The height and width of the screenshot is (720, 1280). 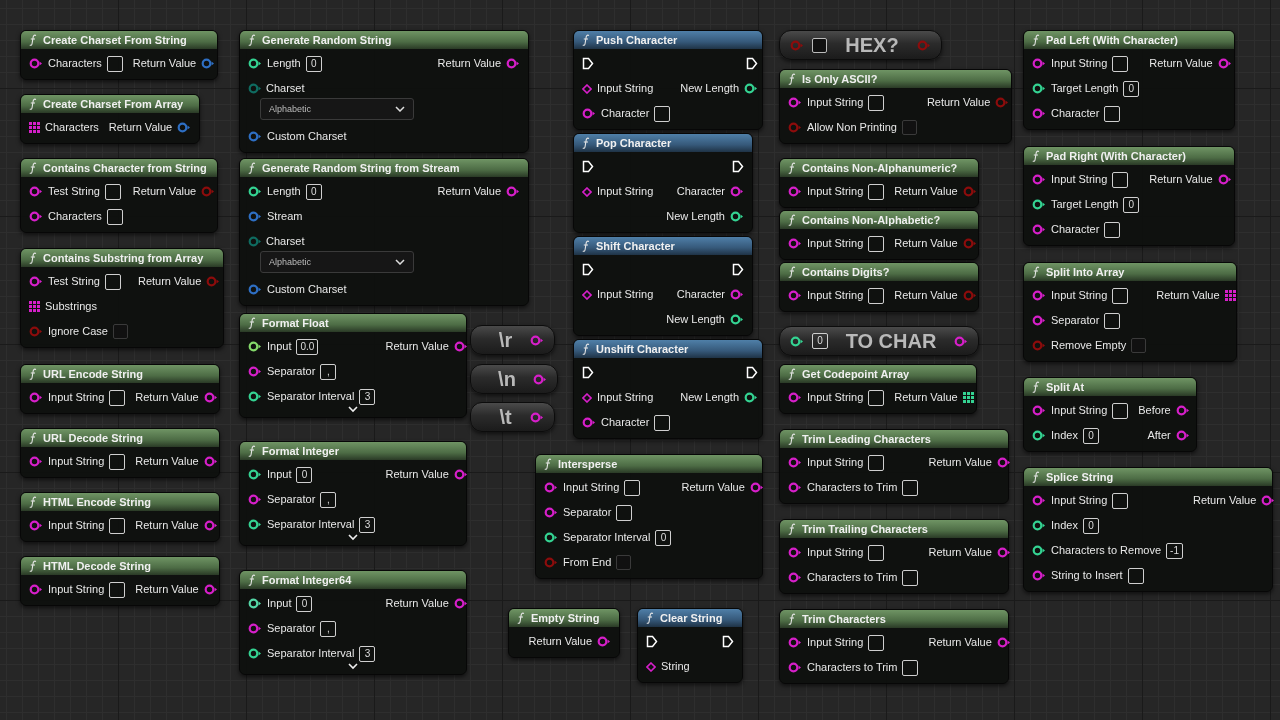 What do you see at coordinates (690, 645) in the screenshot?
I see `function-node: Clear String String` at bounding box center [690, 645].